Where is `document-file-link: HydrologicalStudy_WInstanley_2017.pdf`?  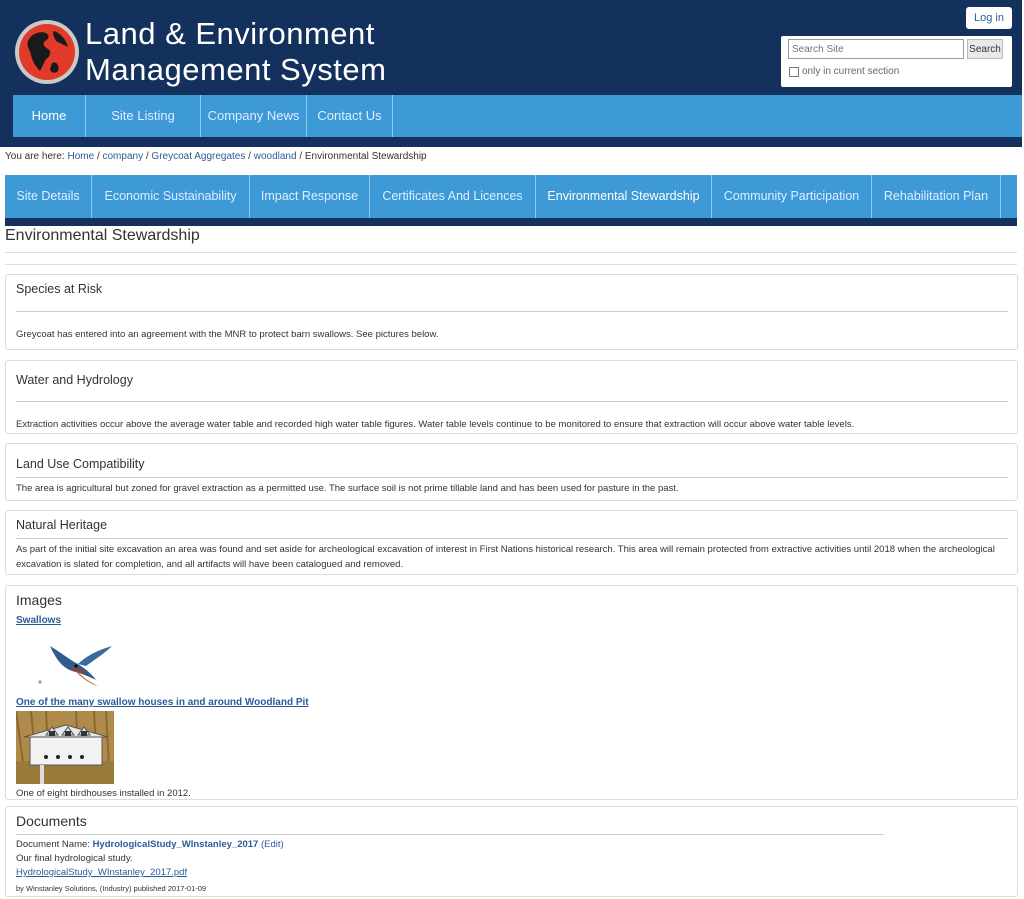
document-file-link: HydrologicalStudy_WInstanley_2017.pdf is located at coordinates (101, 872).